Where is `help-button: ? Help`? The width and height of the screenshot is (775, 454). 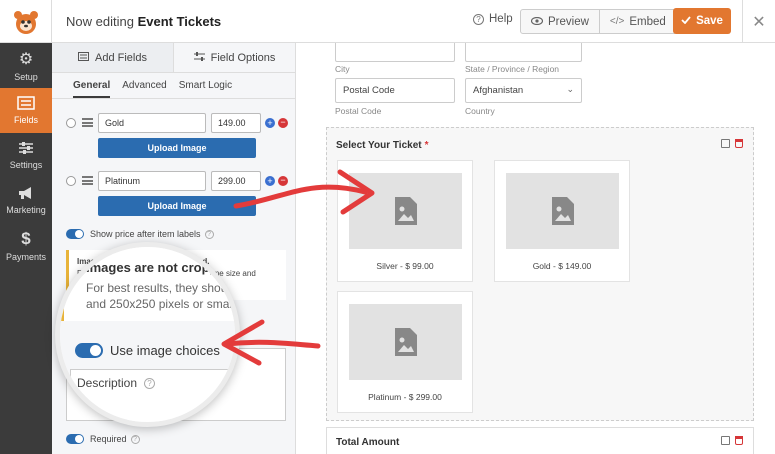 help-button: ? Help is located at coordinates (493, 19).